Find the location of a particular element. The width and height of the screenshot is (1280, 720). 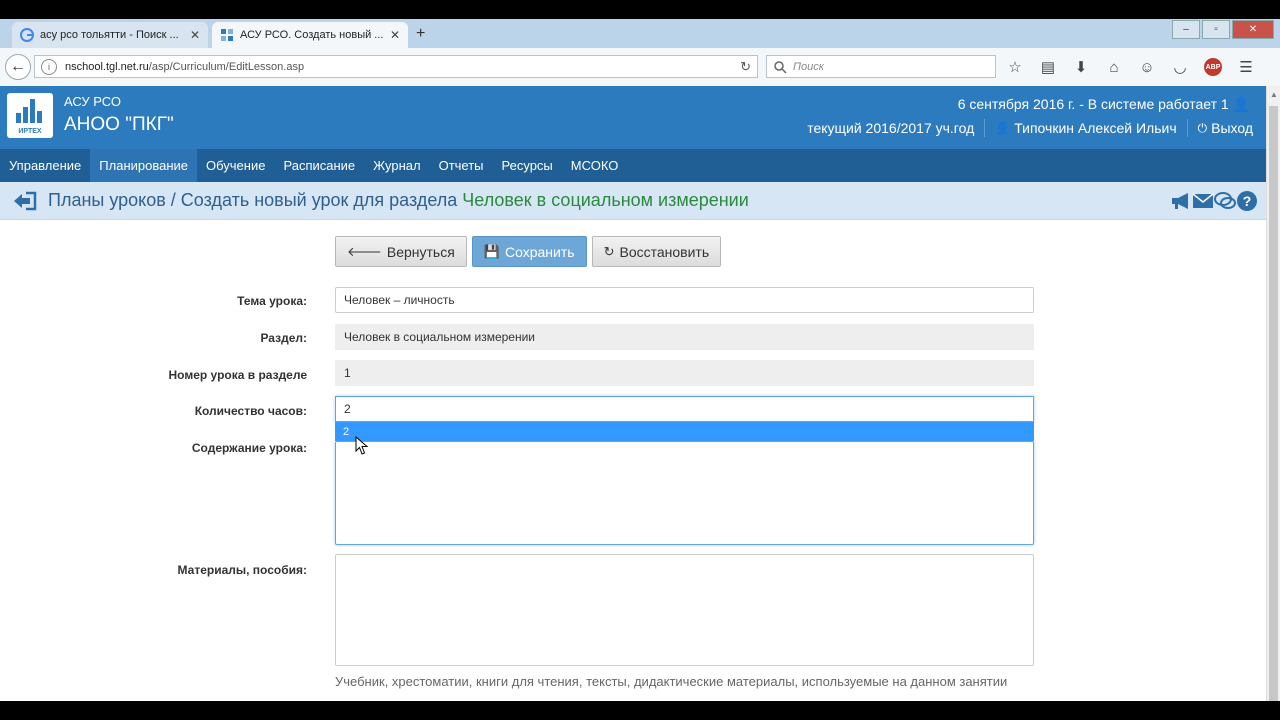

logo: ИРТЕХ is located at coordinates (30, 115).